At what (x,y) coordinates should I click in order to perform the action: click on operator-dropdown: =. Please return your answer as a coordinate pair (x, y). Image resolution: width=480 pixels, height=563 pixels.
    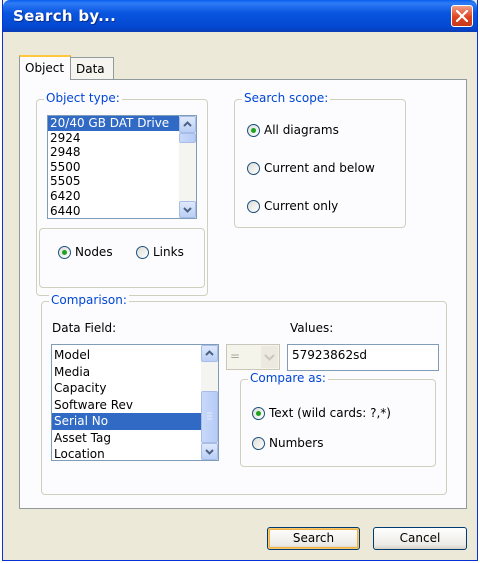
    Looking at the image, I should click on (253, 357).